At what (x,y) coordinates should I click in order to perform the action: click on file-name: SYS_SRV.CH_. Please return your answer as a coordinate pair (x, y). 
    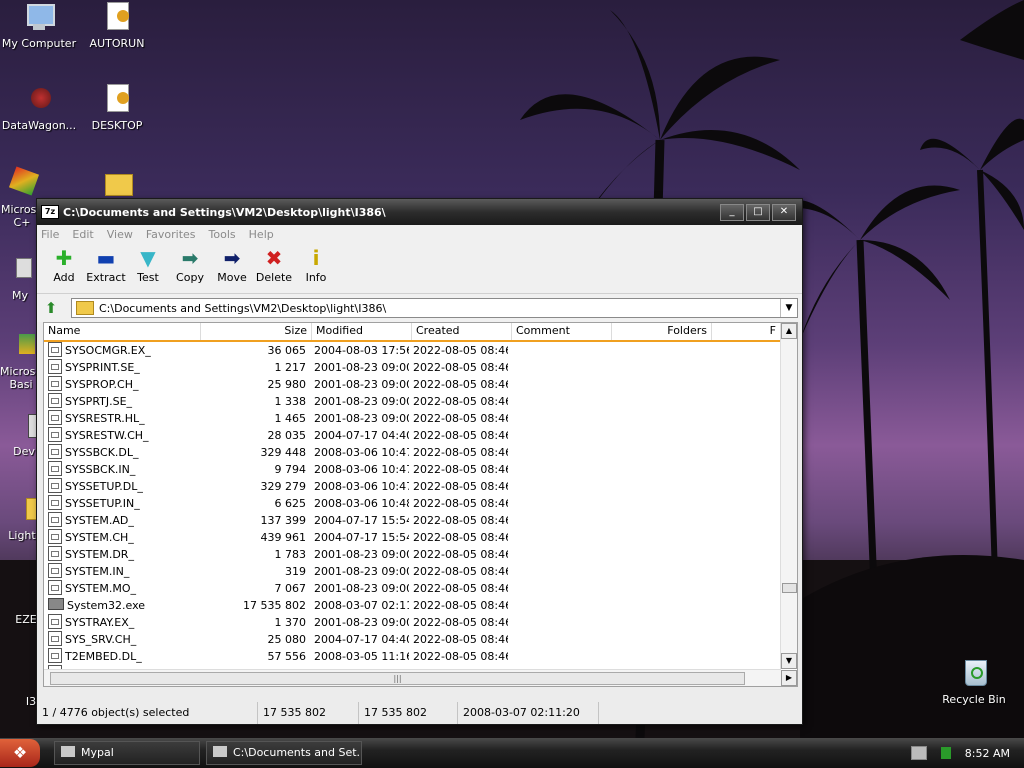
    Looking at the image, I should click on (122, 639).